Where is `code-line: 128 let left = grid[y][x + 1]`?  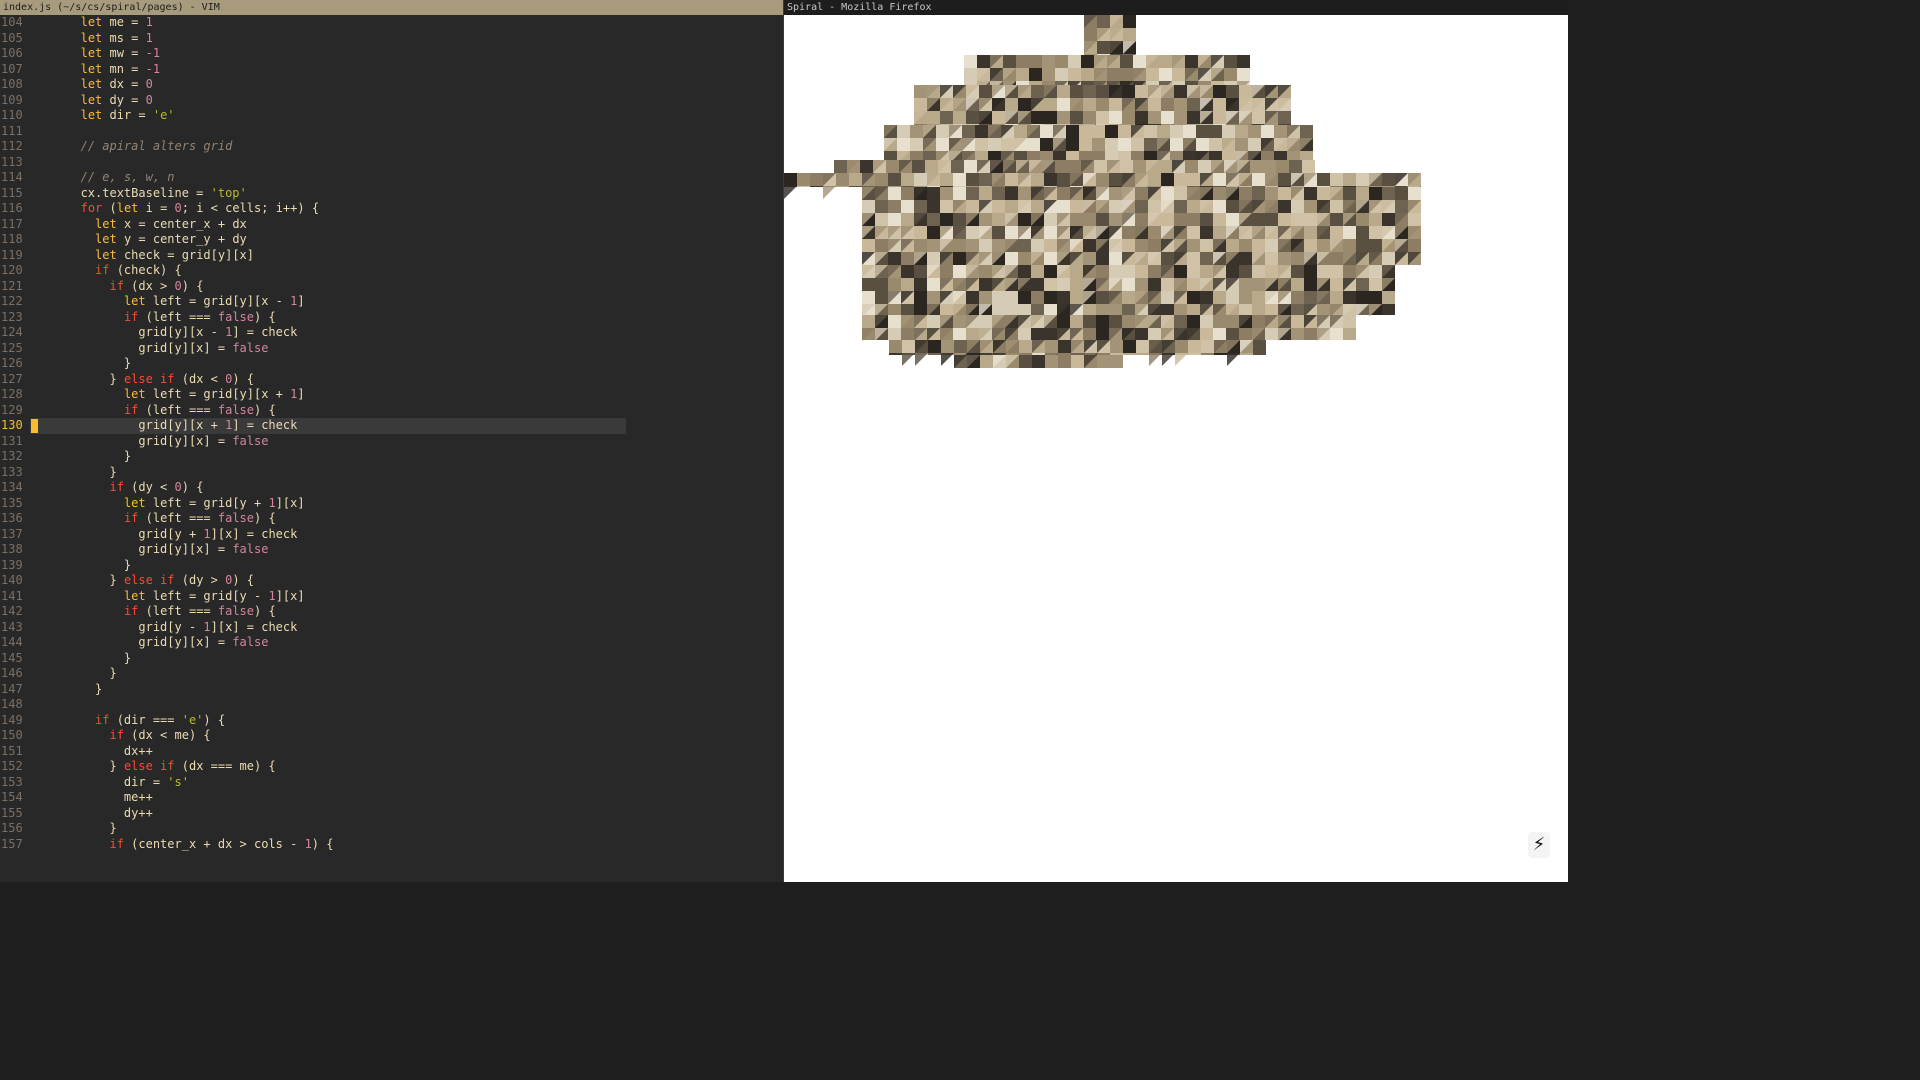 code-line: 128 let left = grid[y][x + 1] is located at coordinates (391, 395).